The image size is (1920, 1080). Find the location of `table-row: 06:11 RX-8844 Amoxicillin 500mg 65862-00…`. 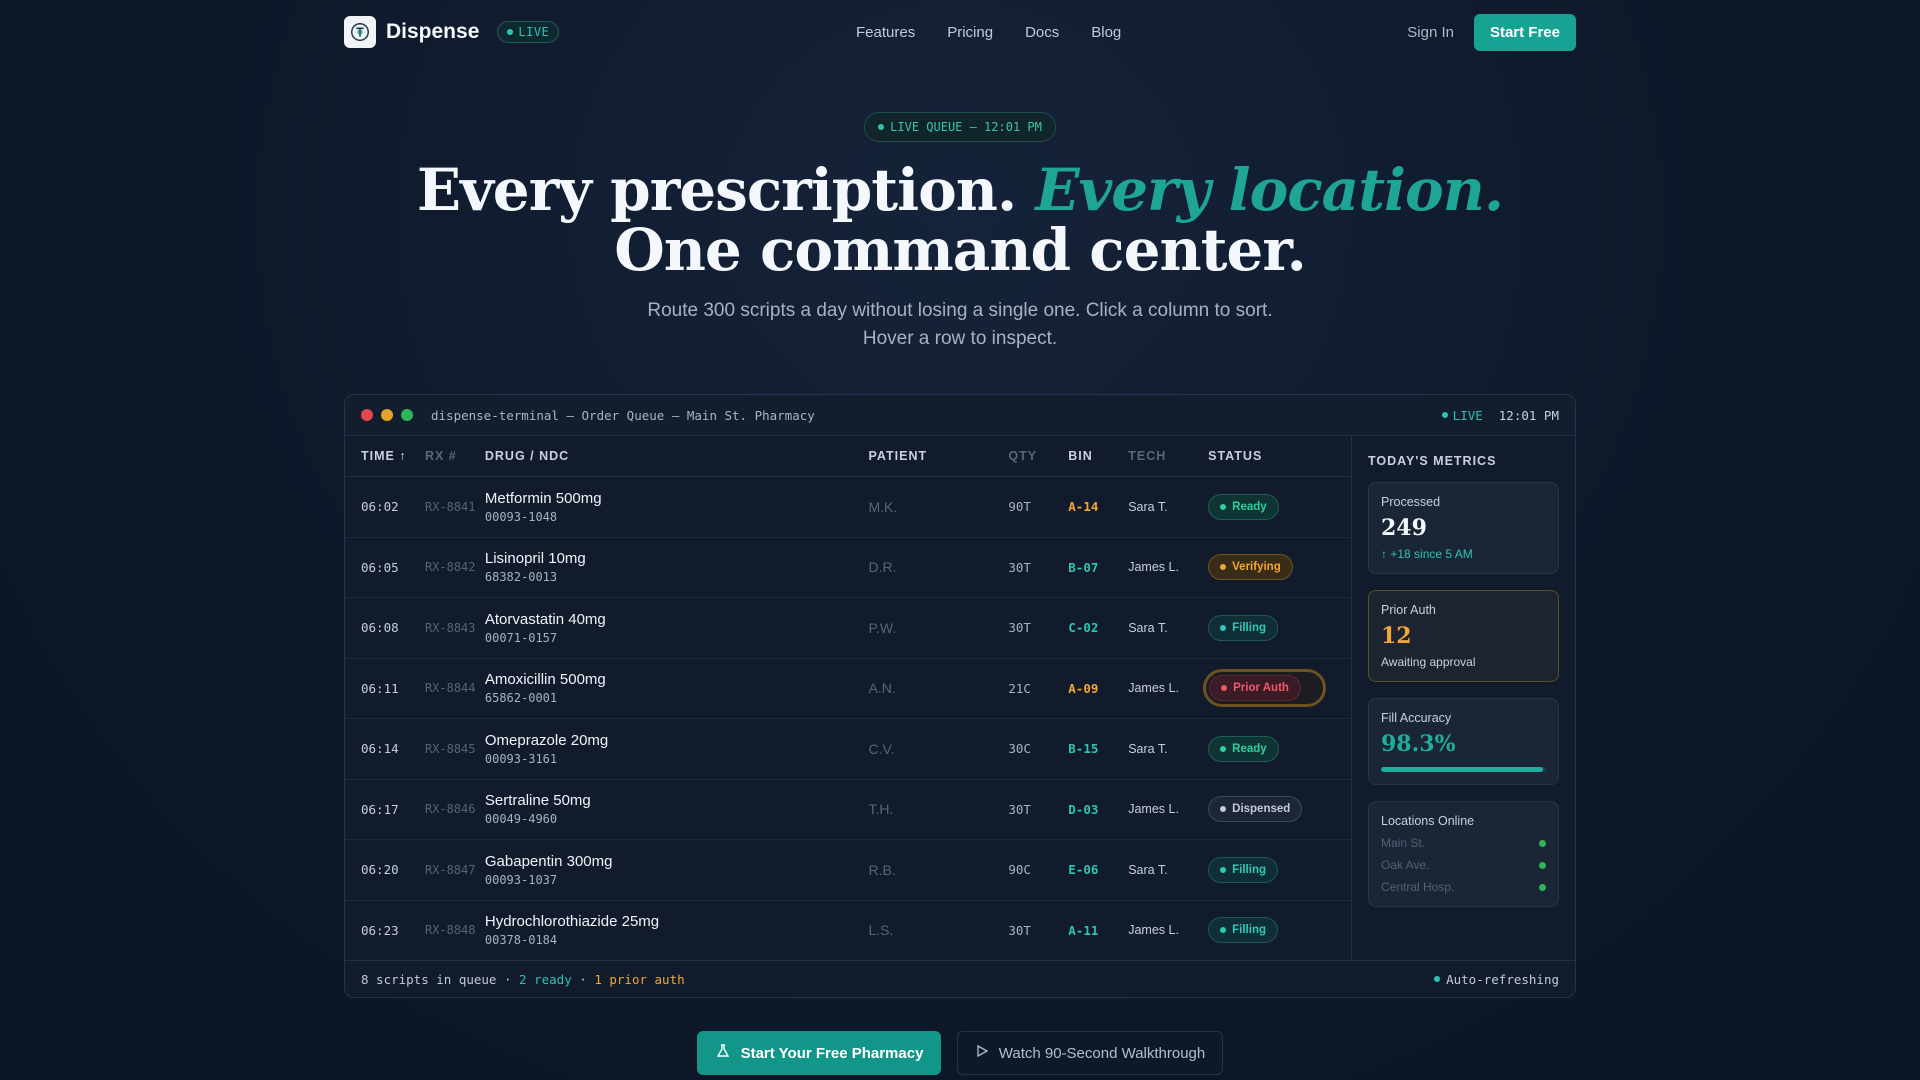

table-row: 06:11 RX-8844 Amoxicillin 500mg 65862-00… is located at coordinates (848, 689).